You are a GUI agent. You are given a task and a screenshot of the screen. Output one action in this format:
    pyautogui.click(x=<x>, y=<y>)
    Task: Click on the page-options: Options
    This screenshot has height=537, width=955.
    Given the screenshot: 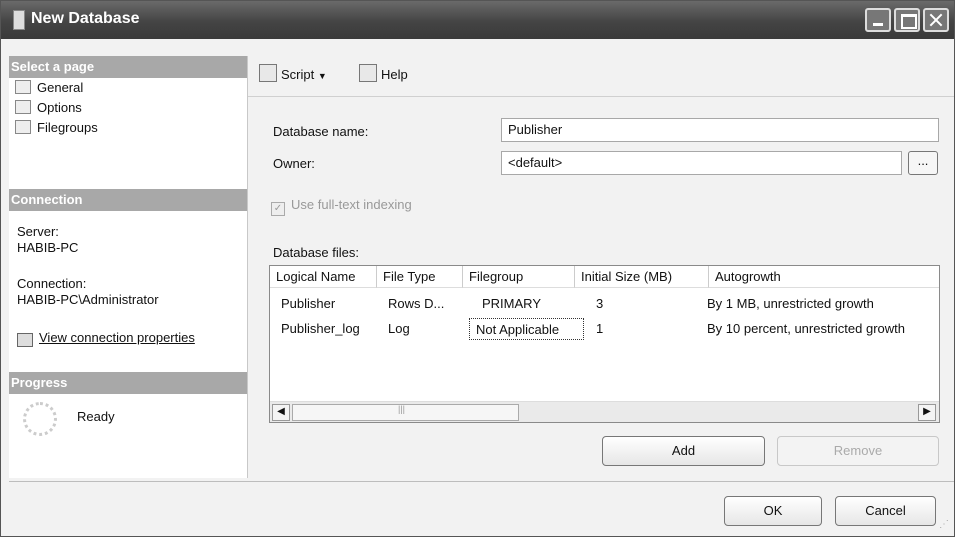 What is the action you would take?
    pyautogui.click(x=48, y=108)
    